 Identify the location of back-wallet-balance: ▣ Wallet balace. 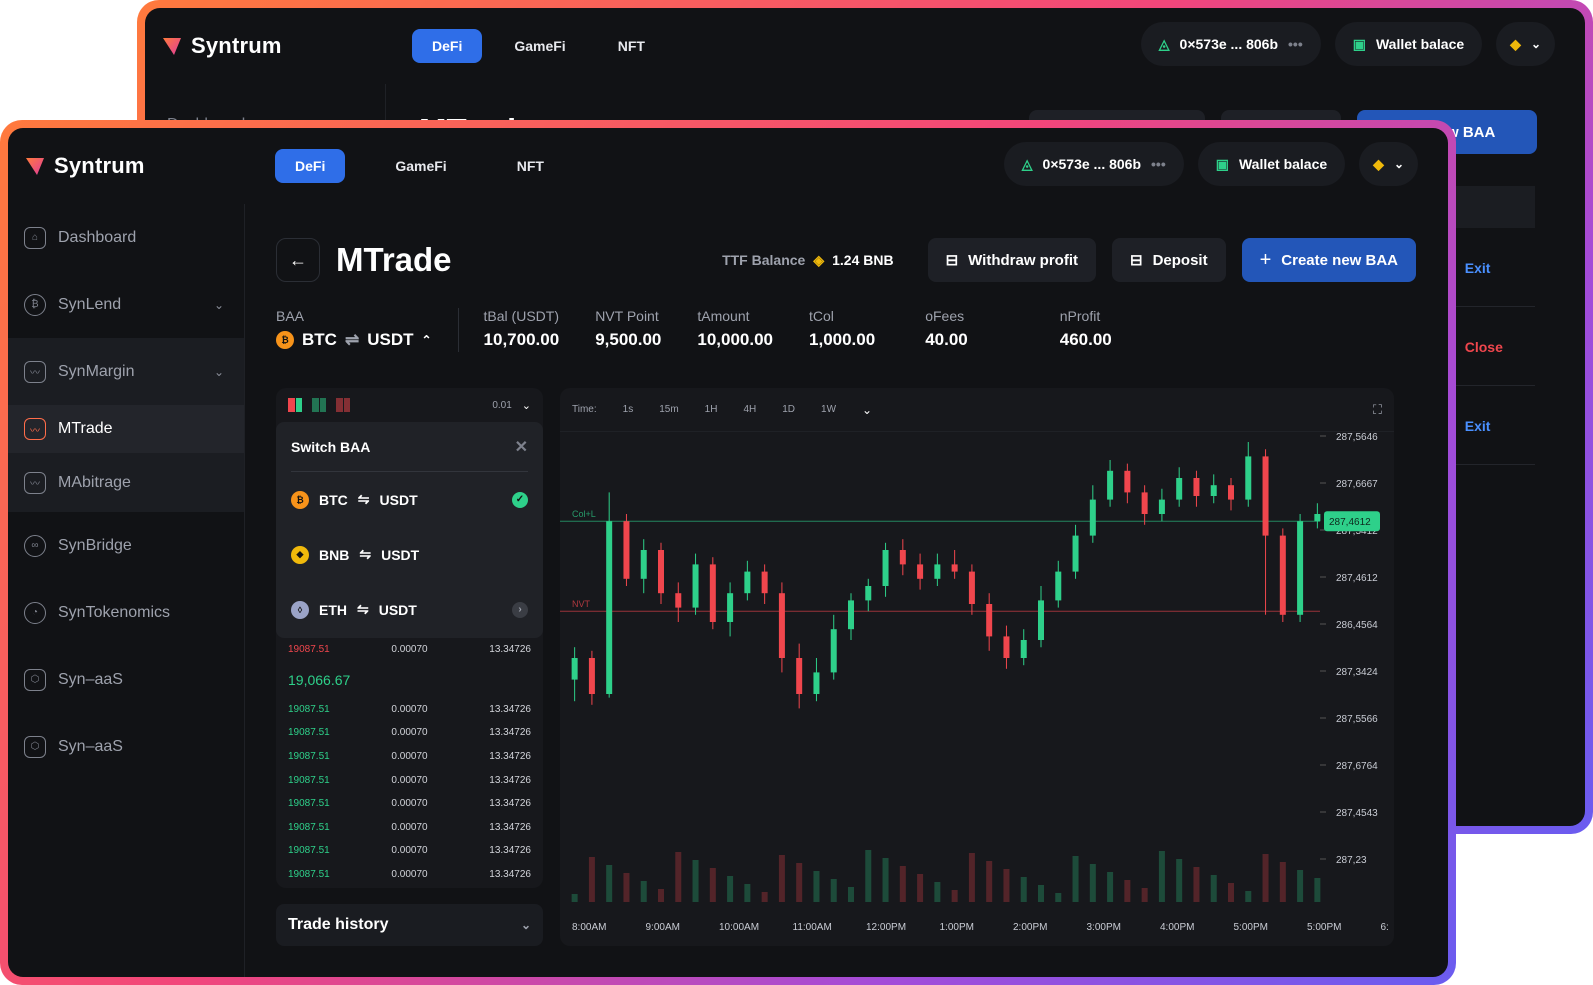
(1408, 44).